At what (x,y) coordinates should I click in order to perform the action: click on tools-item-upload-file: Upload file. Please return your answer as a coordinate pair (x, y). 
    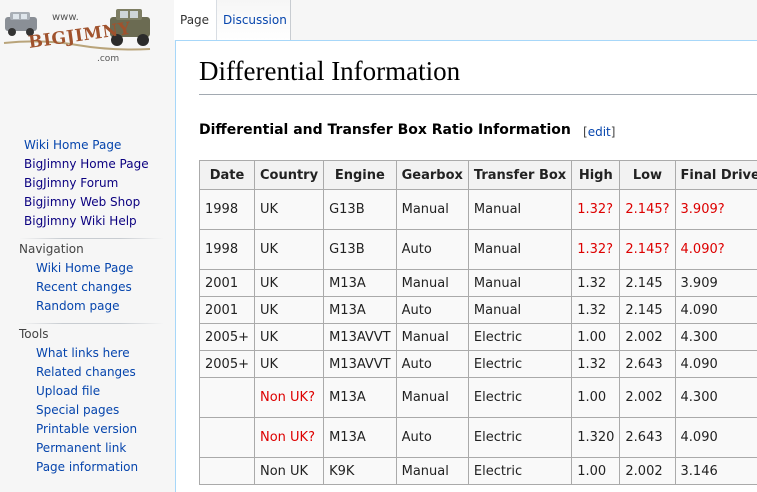
    Looking at the image, I should click on (104, 391).